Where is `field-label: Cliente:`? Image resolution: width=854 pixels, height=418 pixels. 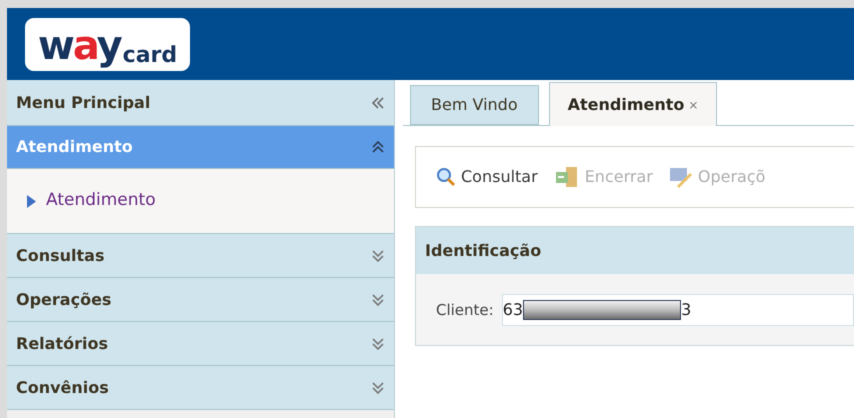
field-label: Cliente: is located at coordinates (465, 310).